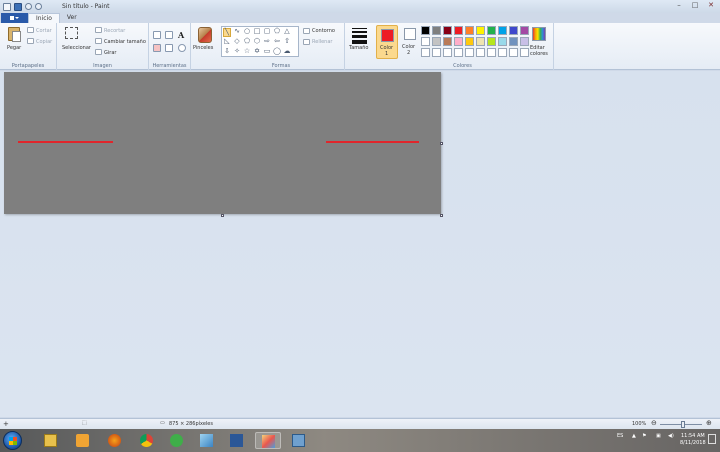  What do you see at coordinates (277, 31) in the screenshot?
I see `shape-polygon-icon: ⬠` at bounding box center [277, 31].